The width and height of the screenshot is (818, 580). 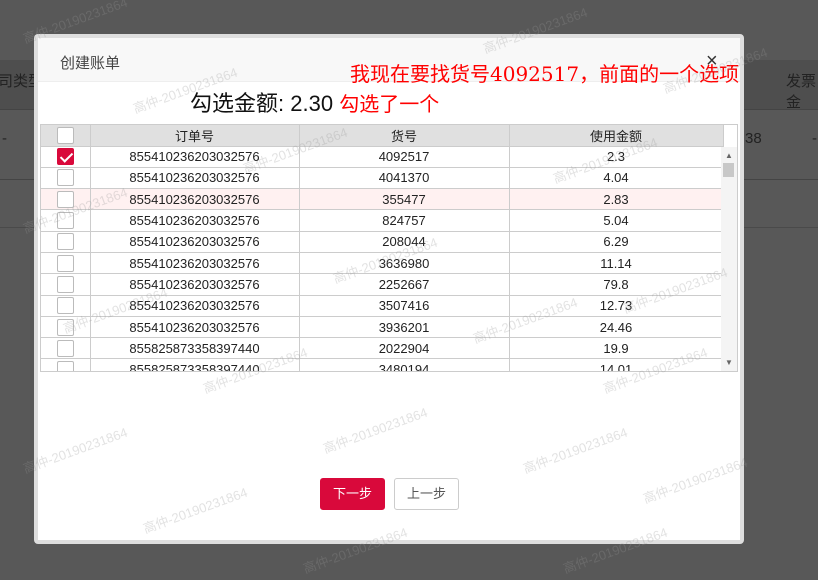 I want to click on table-row: 855825873358397440 2022904 19.9, so click(x=382, y=348).